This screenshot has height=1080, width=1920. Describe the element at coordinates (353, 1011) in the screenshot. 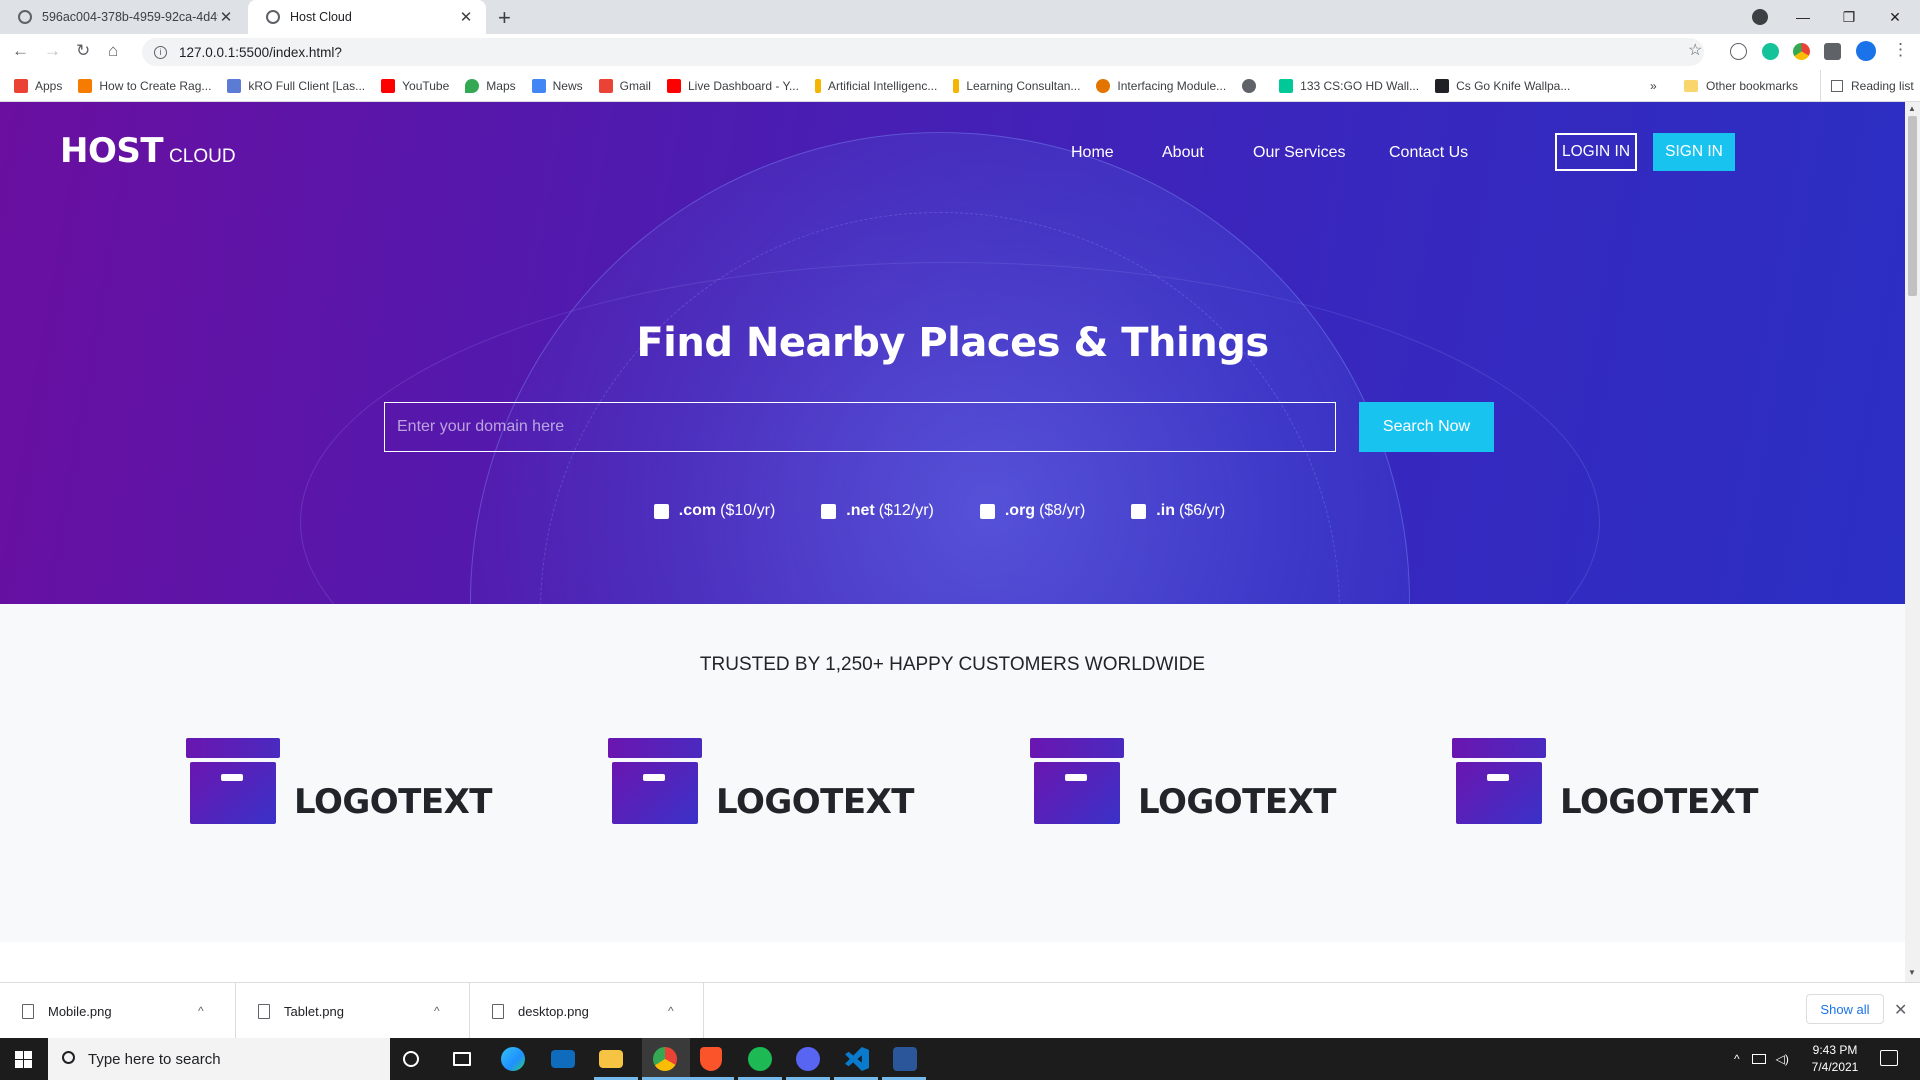

I see `download-item: Tablet.png ^` at that location.